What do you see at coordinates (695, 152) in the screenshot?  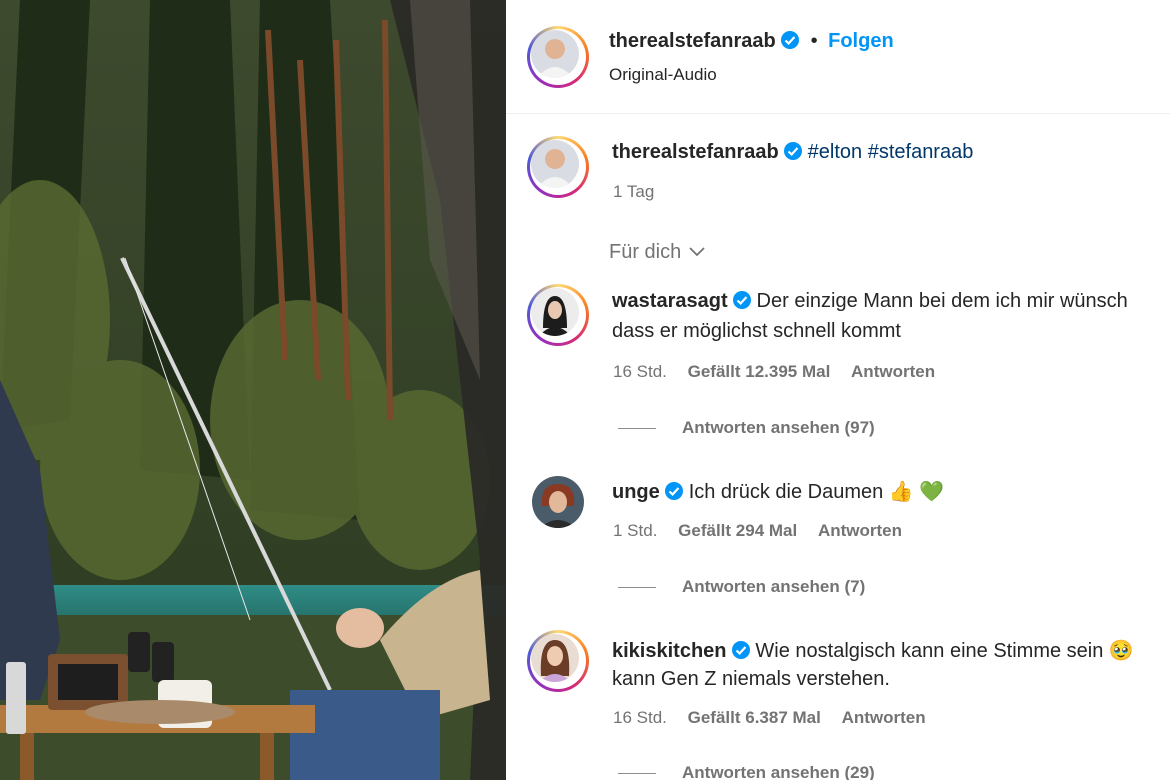 I see `caption-username: therealstefanraab` at bounding box center [695, 152].